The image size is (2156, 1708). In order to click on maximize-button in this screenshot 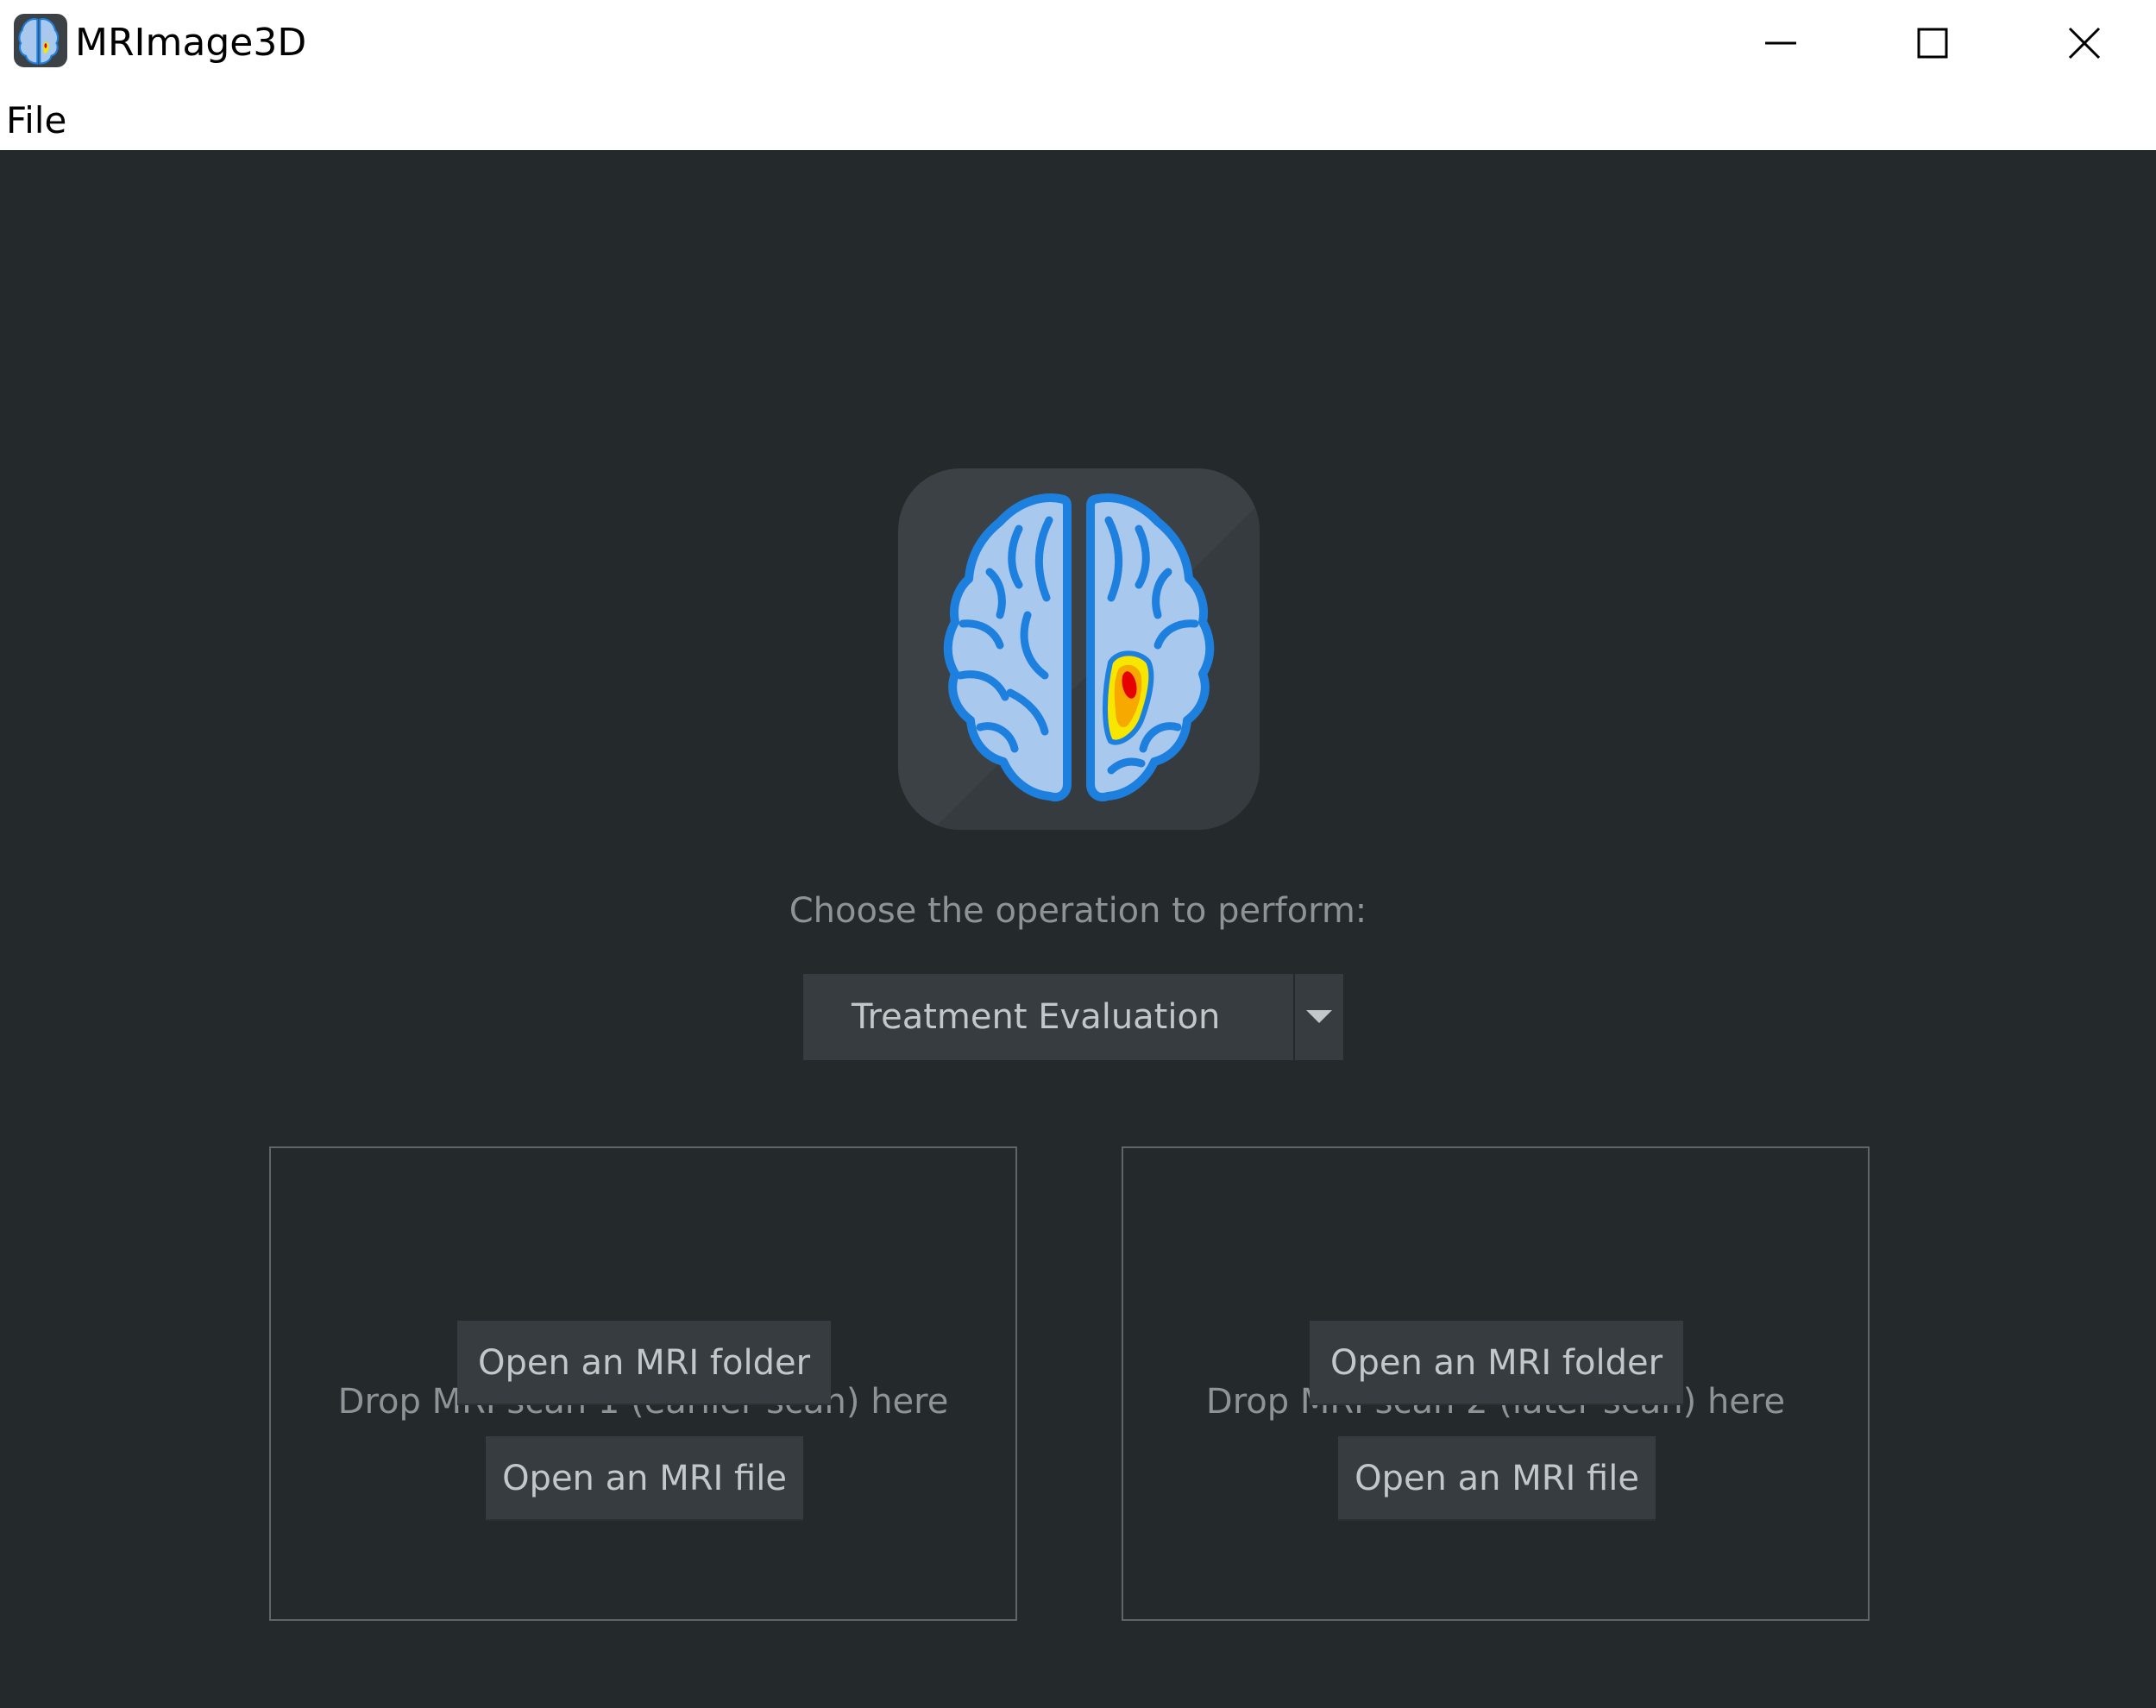, I will do `click(1933, 43)`.